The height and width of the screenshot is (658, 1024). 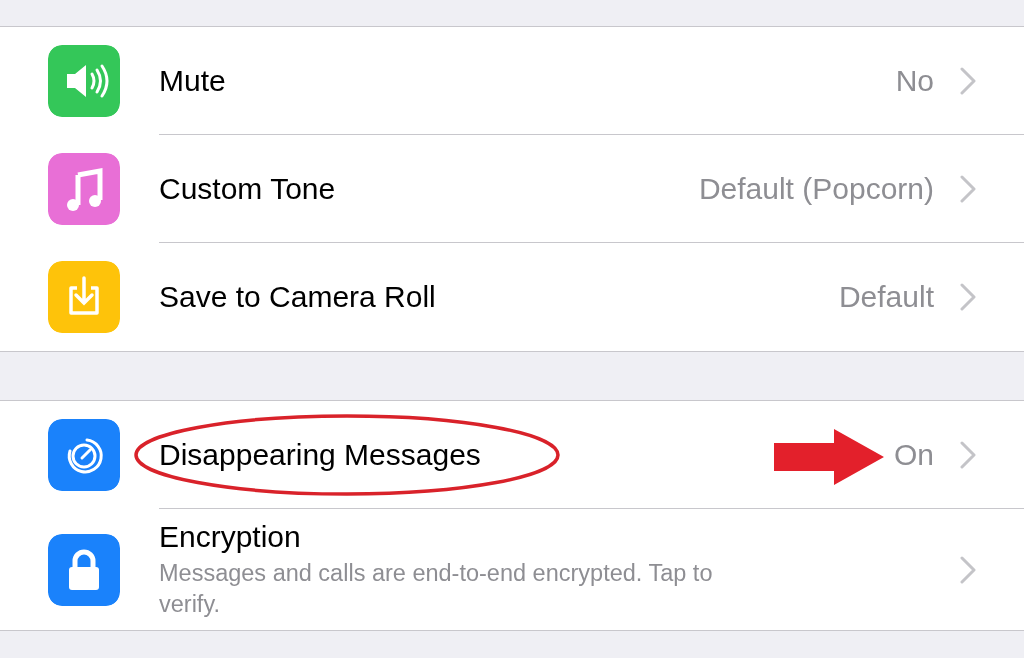 What do you see at coordinates (297, 297) in the screenshot?
I see `setting-label: Save to Camera Roll` at bounding box center [297, 297].